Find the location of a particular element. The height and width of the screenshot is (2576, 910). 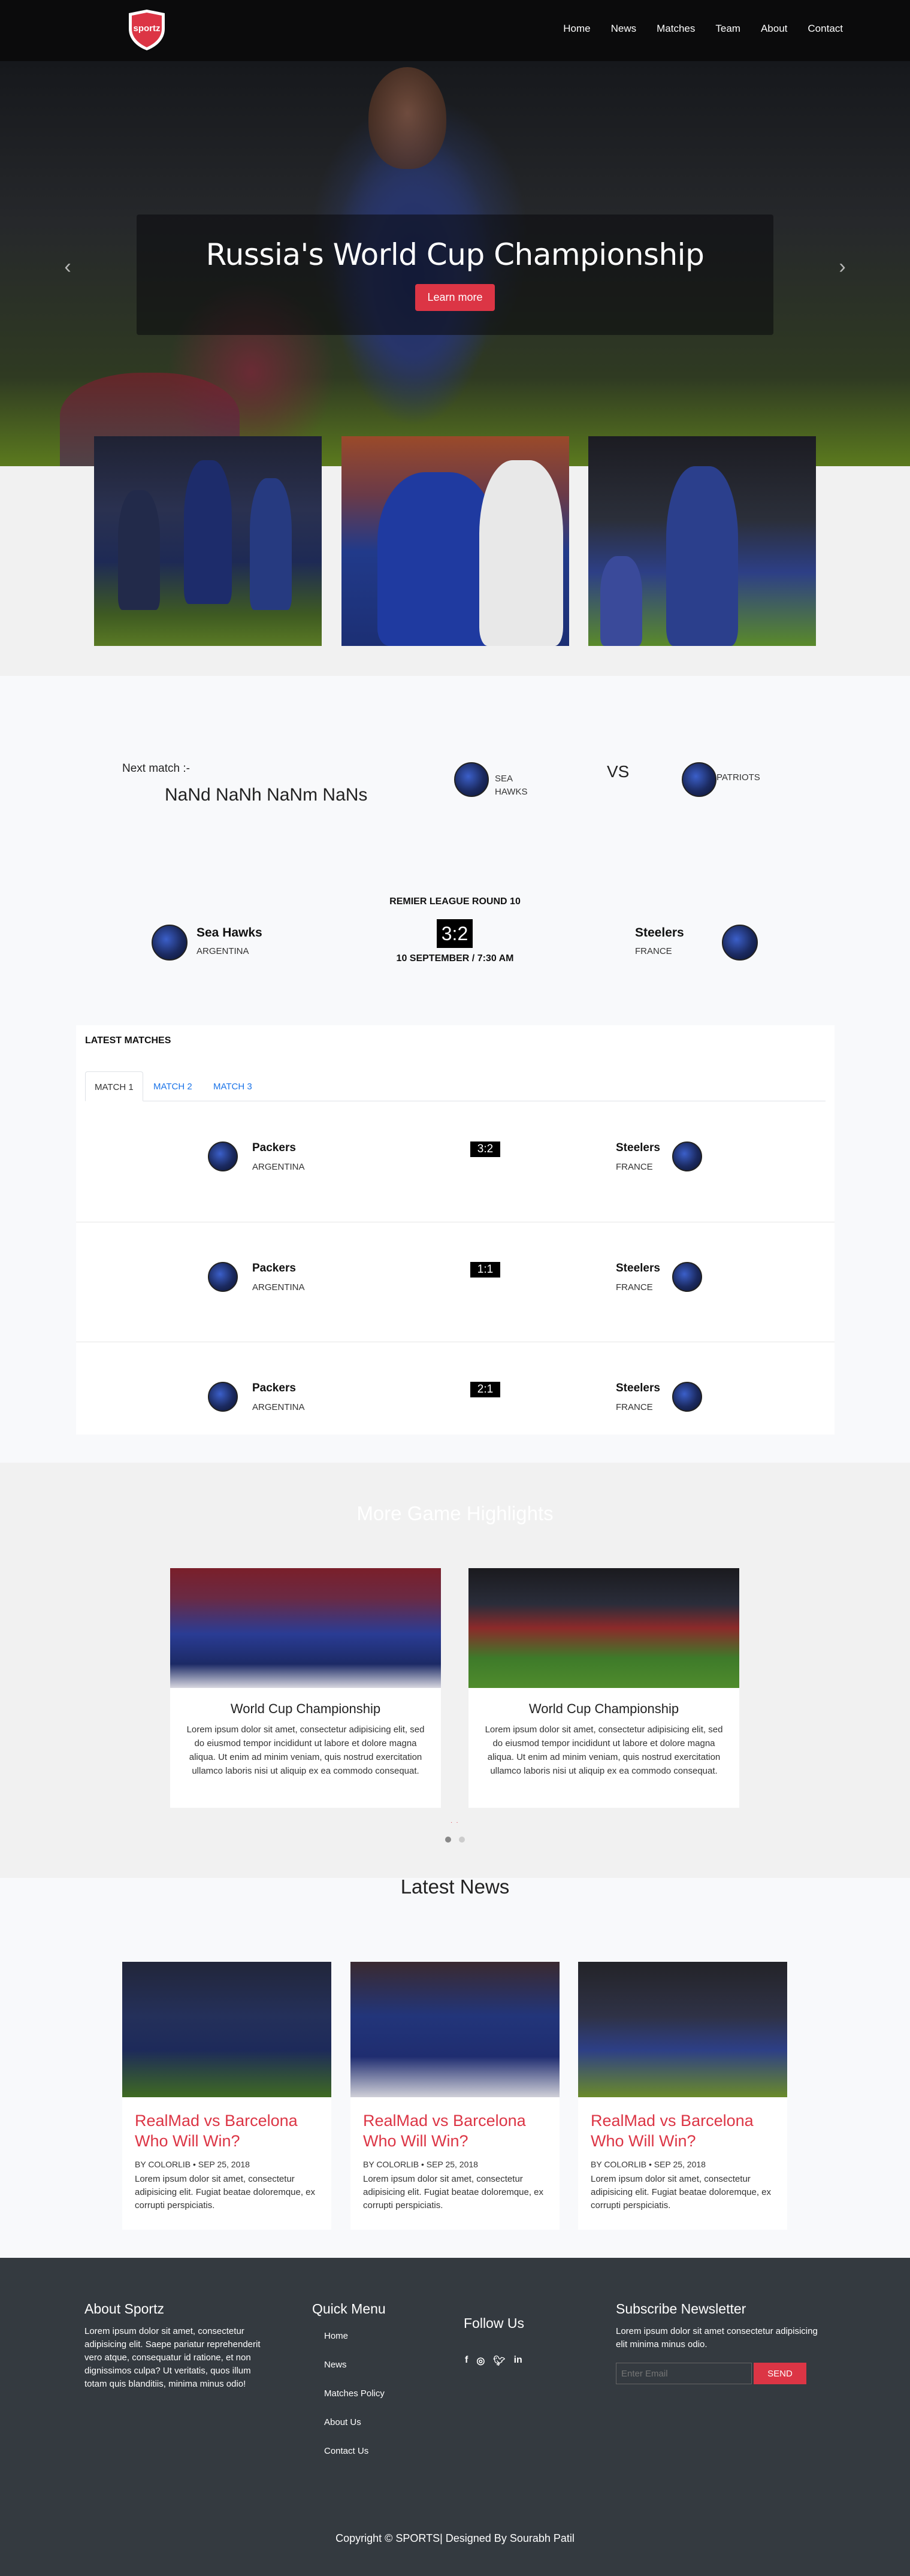

match-row: Packers ARGENTINA 1:1 Steelers FRANCE is located at coordinates (455, 1282).